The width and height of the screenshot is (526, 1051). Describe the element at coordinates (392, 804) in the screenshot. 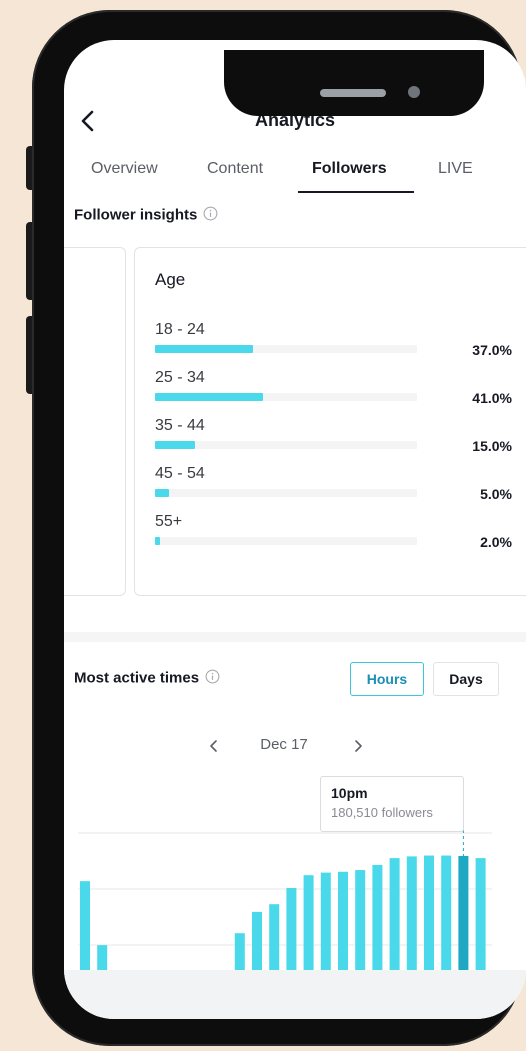

I see `chart-tooltip: 10pm 180,510 followers` at that location.